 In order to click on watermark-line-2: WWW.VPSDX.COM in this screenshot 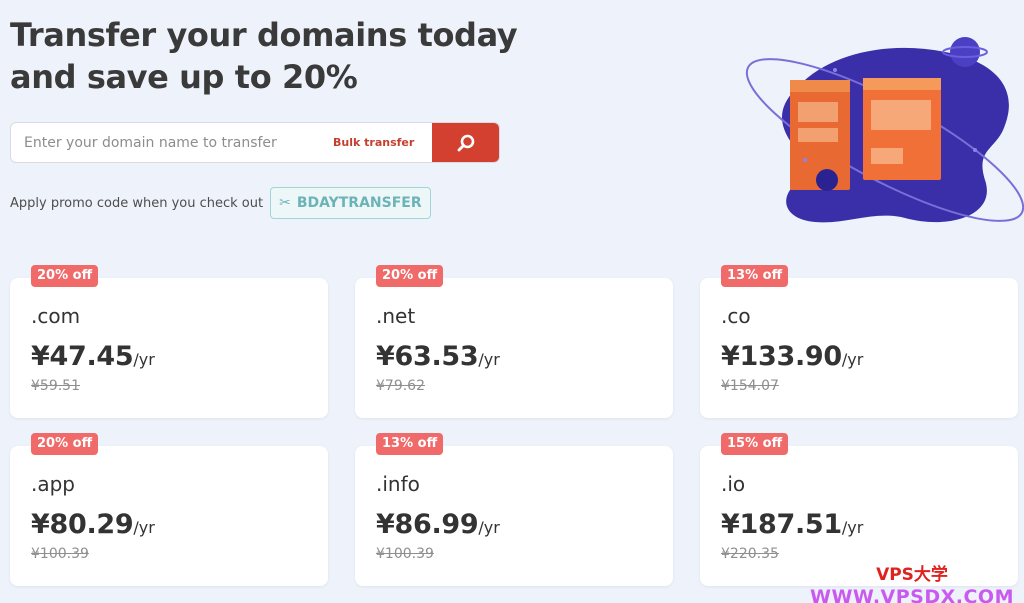, I will do `click(912, 594)`.